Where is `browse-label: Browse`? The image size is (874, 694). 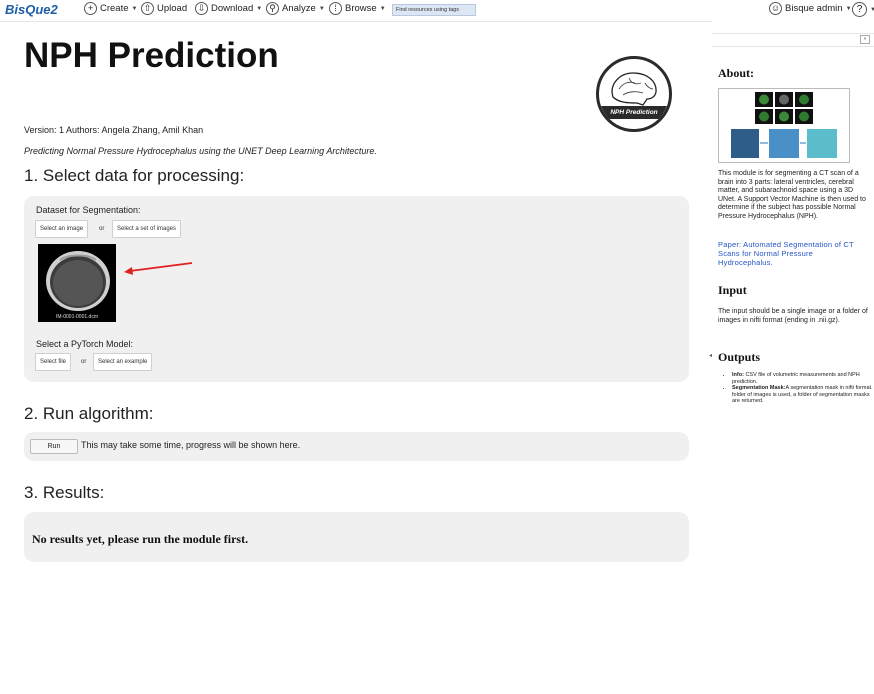 browse-label: Browse is located at coordinates (361, 8).